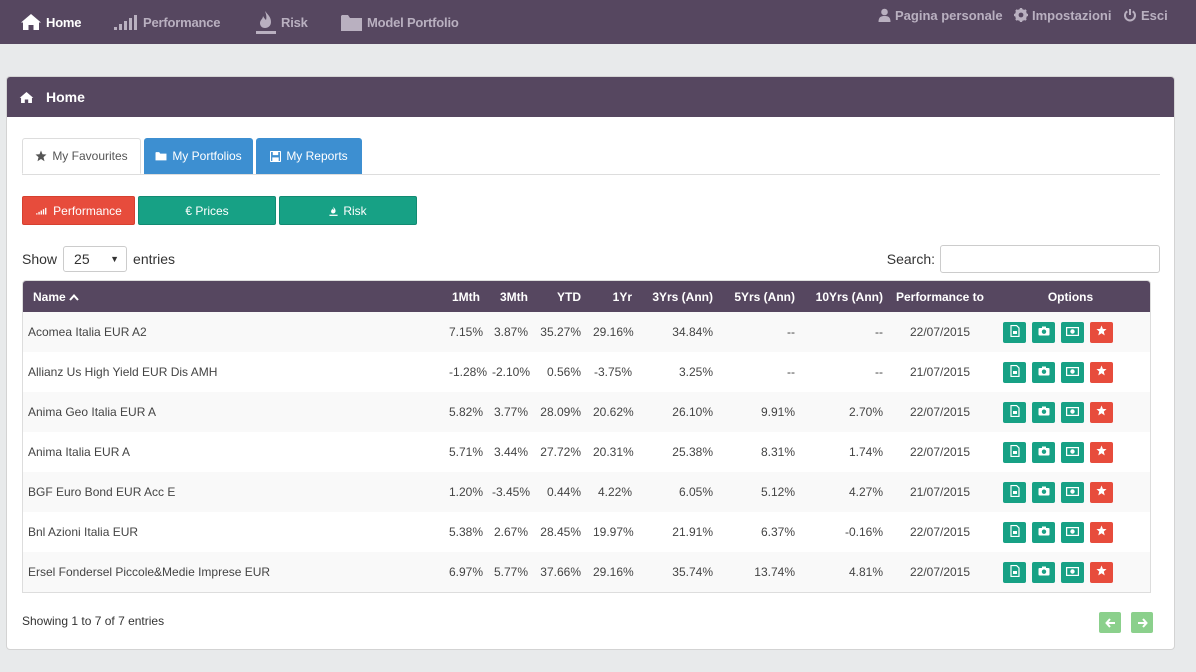 Image resolution: width=1196 pixels, height=672 pixels. I want to click on nav-home: Home, so click(51, 22).